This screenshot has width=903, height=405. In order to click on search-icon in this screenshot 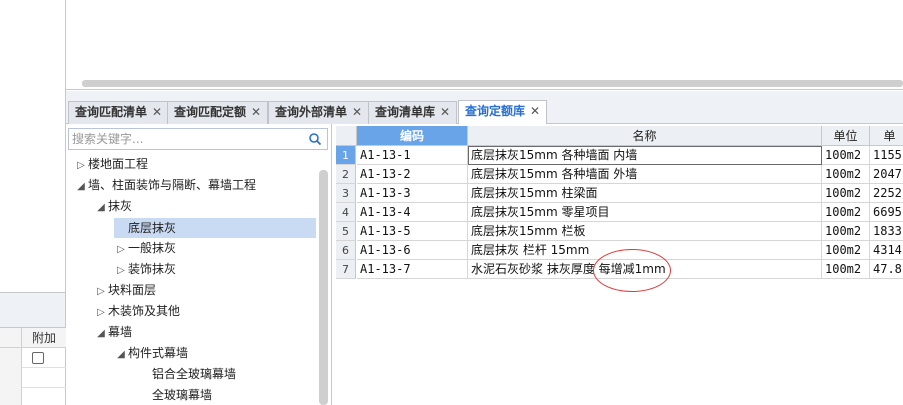, I will do `click(315, 139)`.